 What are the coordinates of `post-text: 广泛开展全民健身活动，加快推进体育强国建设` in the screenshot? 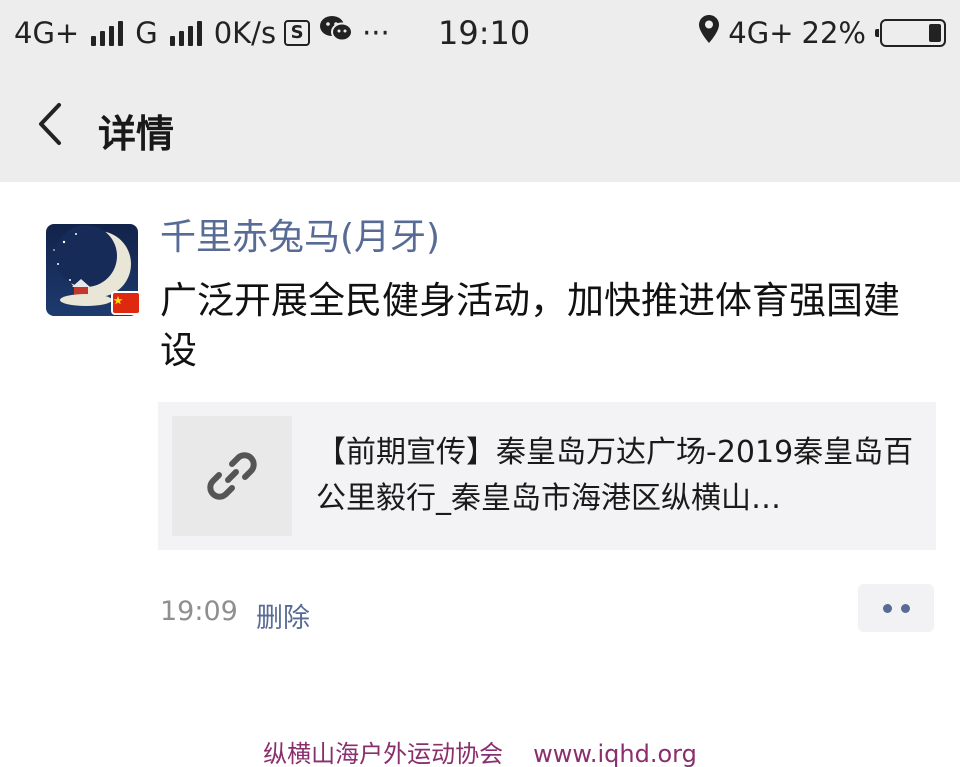 It's located at (530, 325).